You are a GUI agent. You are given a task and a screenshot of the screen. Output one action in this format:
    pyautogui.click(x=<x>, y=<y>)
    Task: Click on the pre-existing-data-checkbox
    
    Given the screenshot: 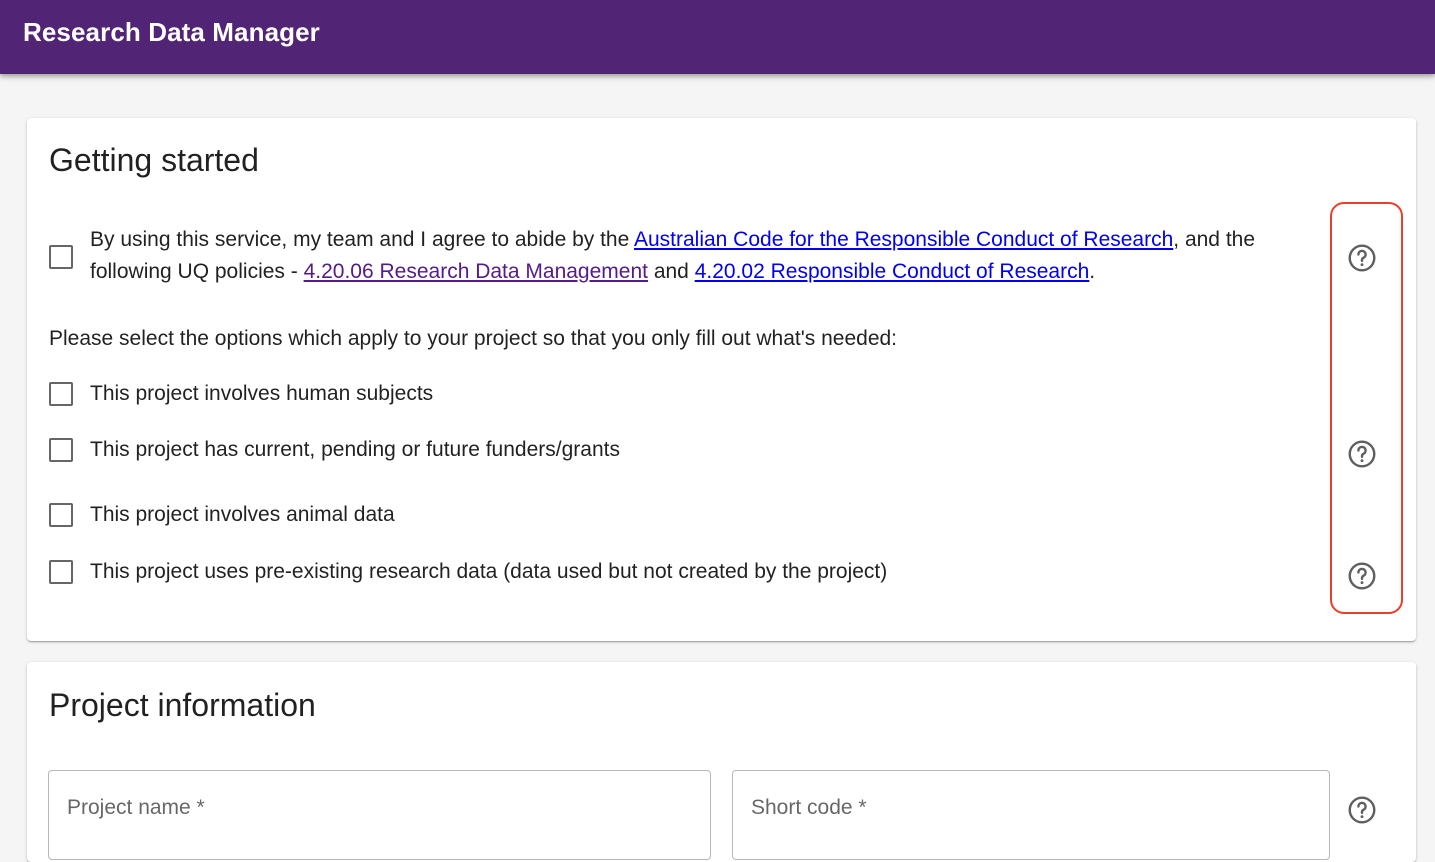 What is the action you would take?
    pyautogui.click(x=61, y=572)
    